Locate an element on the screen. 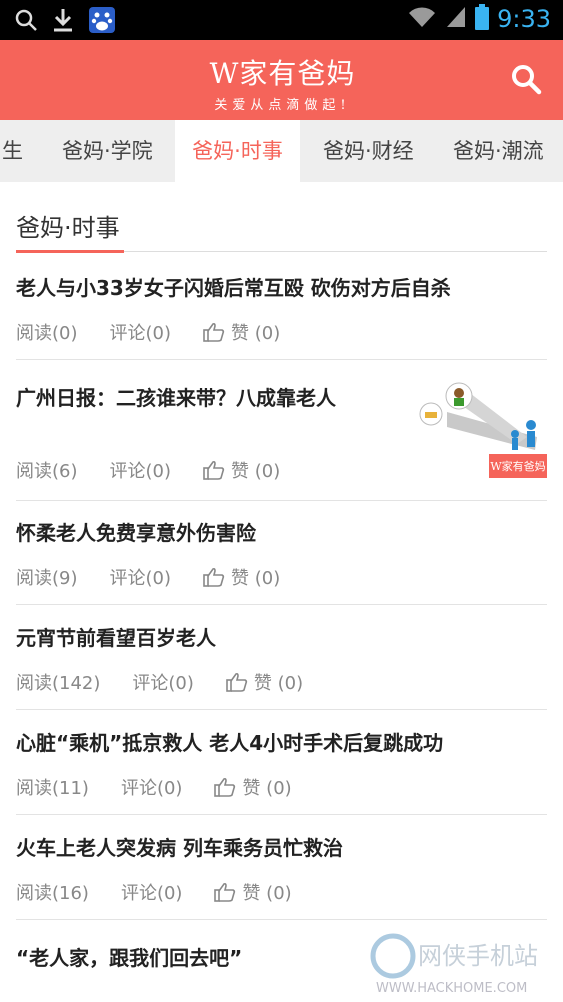 The image size is (563, 1002). article-item: 元宵节前看望百岁老人 阅读(142) 评论(0) 赞 (0) is located at coordinates (281, 666).